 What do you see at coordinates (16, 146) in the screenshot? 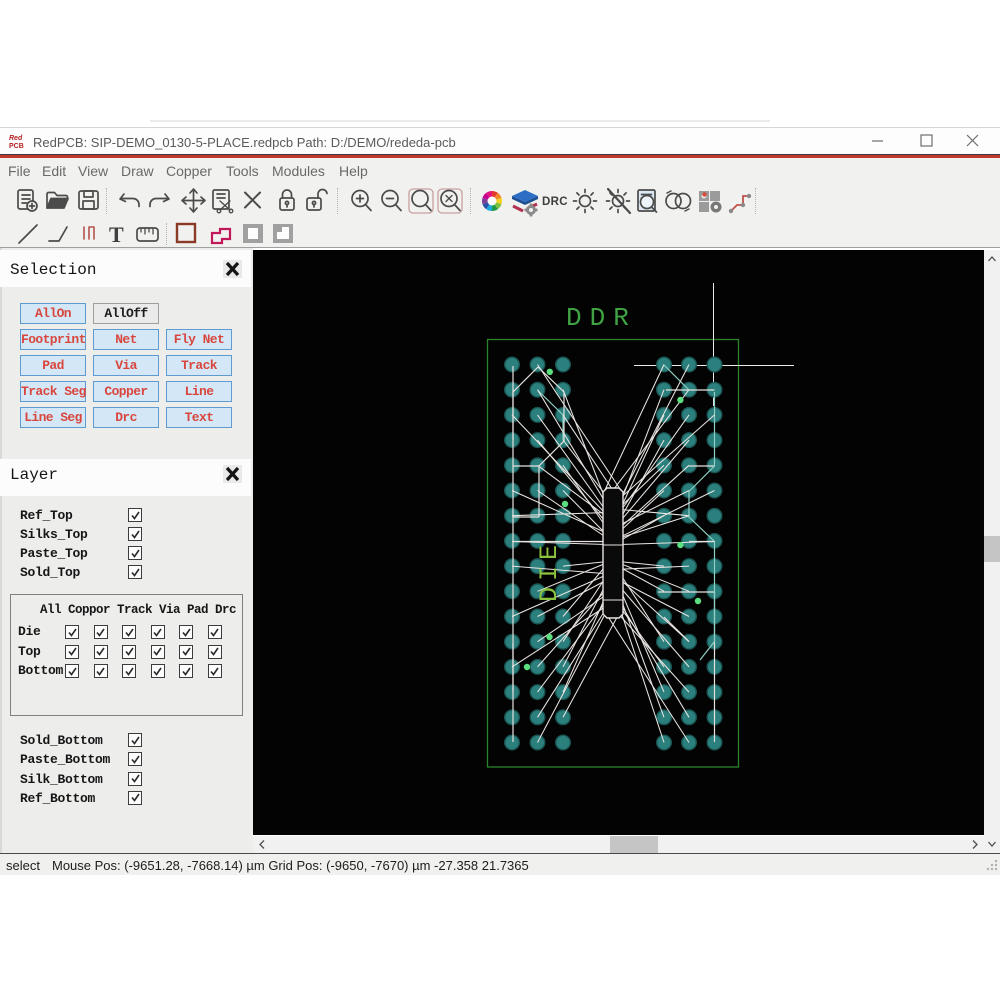
I see `svg-text: PCB` at bounding box center [16, 146].